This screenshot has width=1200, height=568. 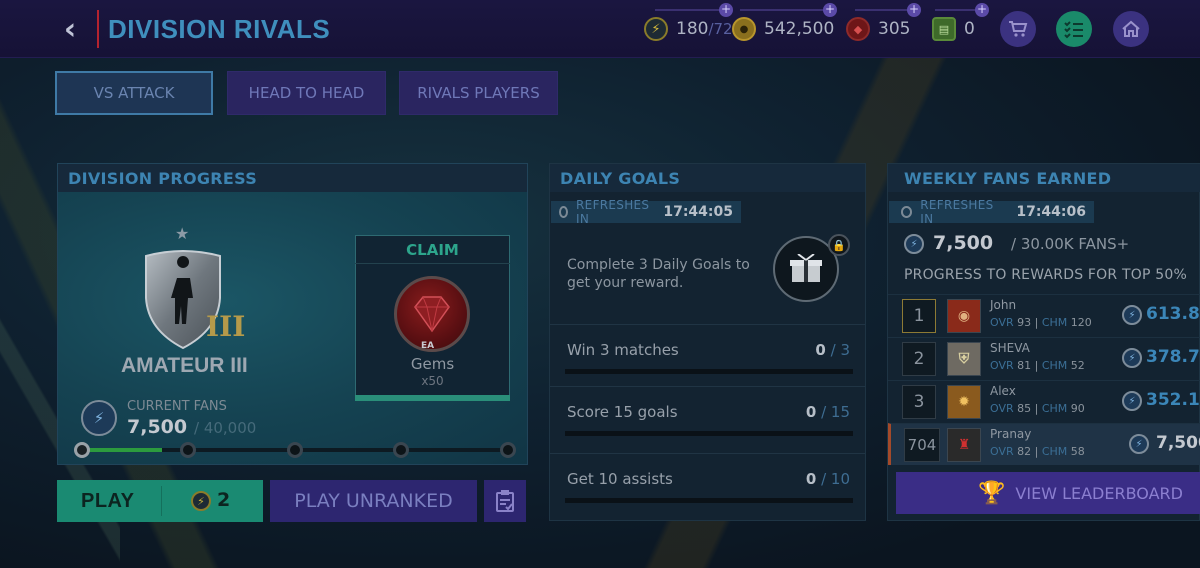 I want to click on refresh-timer: 17:44:06, so click(x=1051, y=212).